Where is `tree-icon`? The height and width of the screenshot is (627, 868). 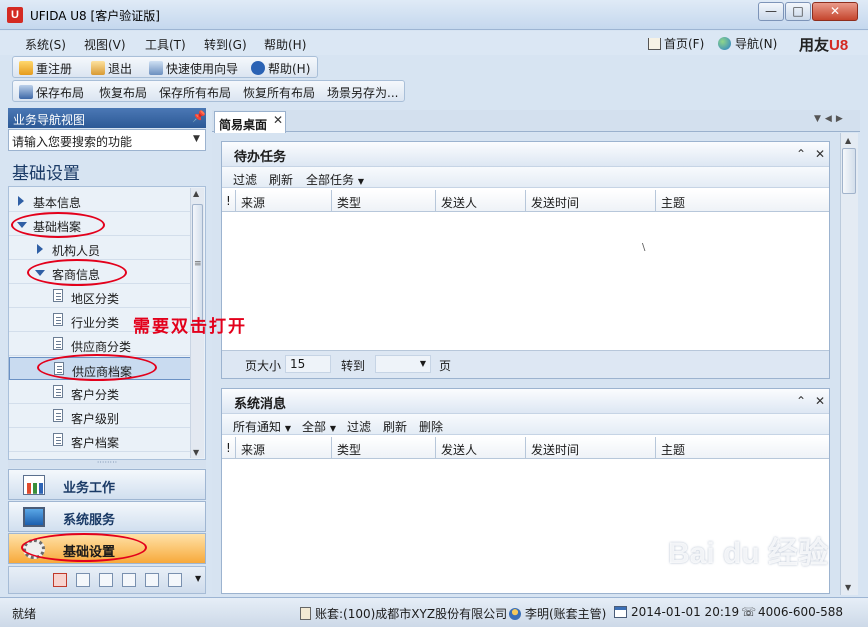 tree-icon is located at coordinates (129, 580).